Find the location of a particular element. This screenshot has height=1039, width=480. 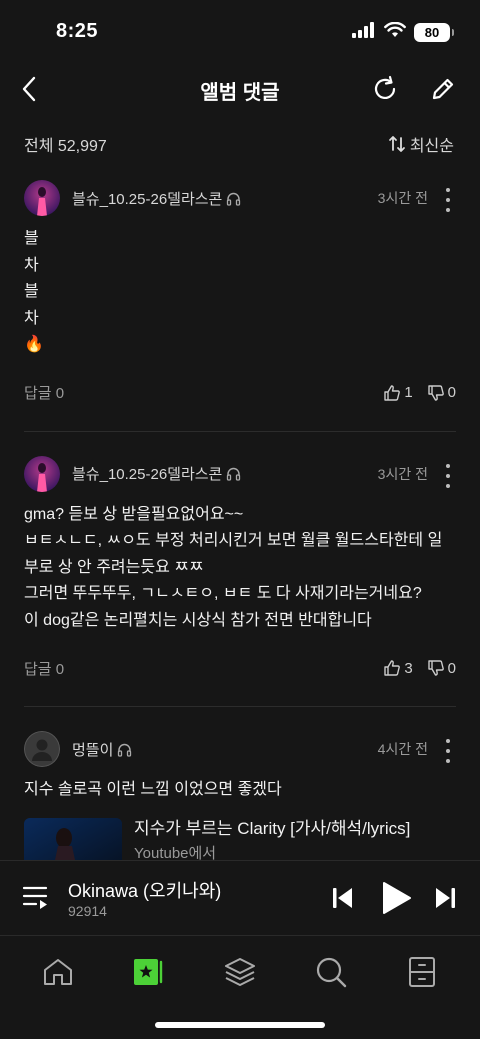

playlist-icon is located at coordinates (35, 897).